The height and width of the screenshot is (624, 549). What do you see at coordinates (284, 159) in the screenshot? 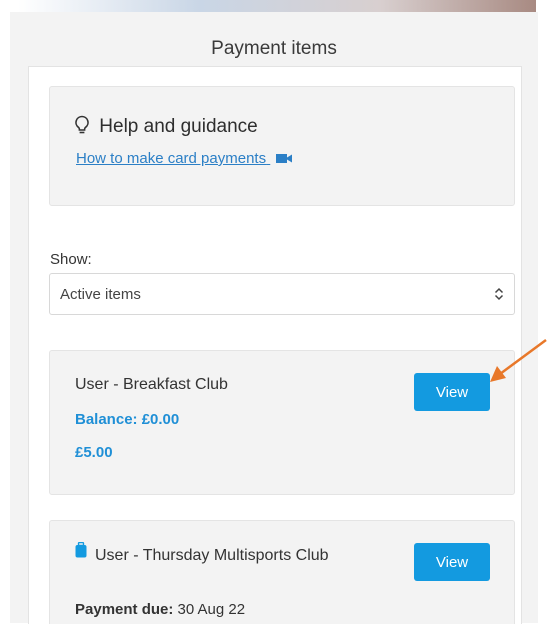
I see `video-camera-icon` at bounding box center [284, 159].